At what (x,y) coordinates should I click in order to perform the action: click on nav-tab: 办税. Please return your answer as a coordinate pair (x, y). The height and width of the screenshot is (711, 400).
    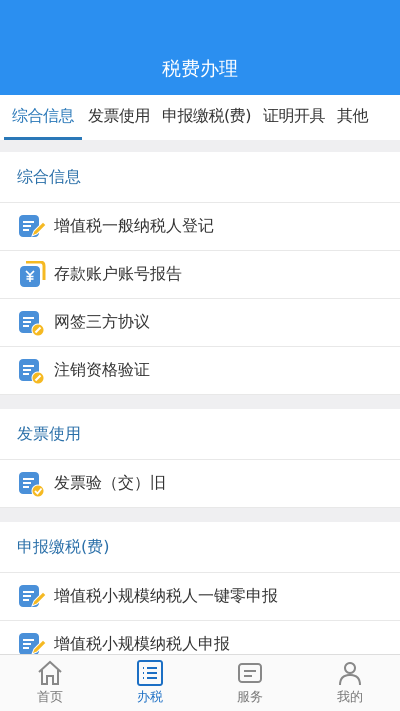
    Looking at the image, I should click on (150, 683).